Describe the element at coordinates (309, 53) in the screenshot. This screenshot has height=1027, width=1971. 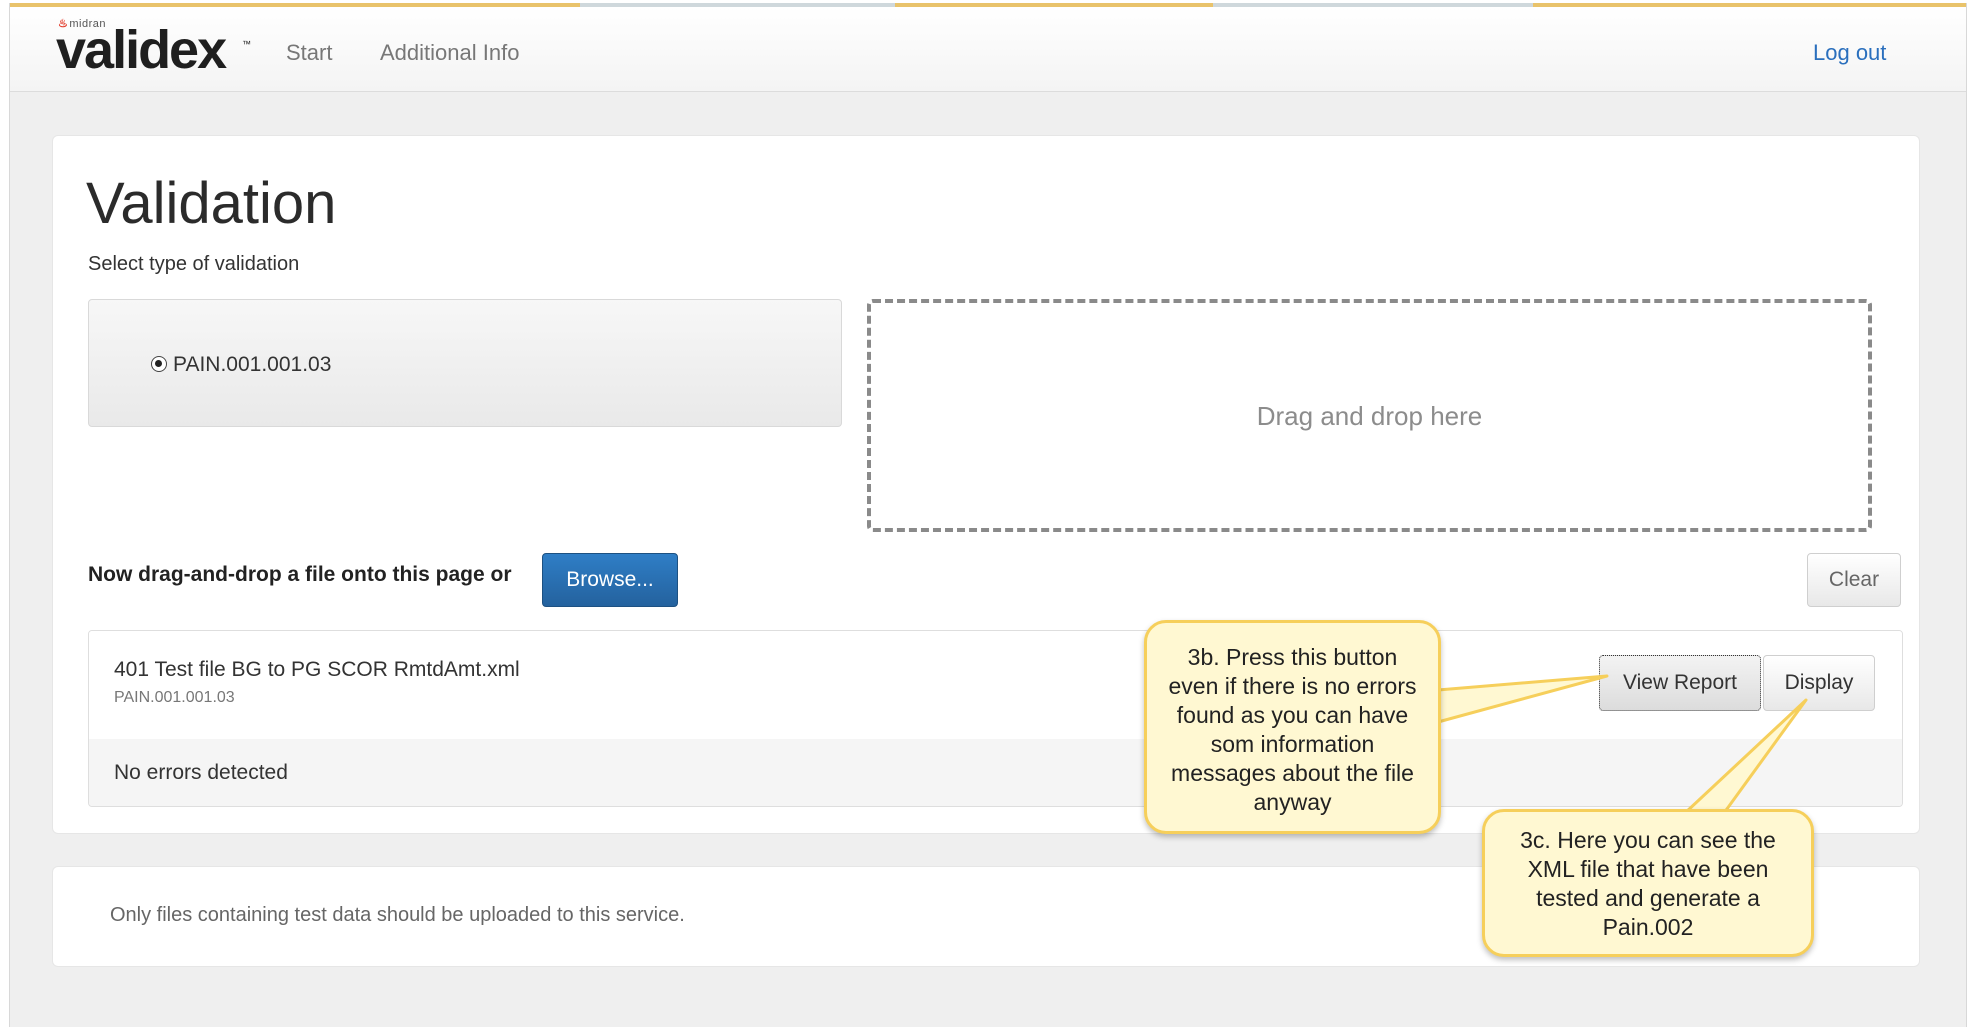
I see `nav-link-start: Start` at that location.